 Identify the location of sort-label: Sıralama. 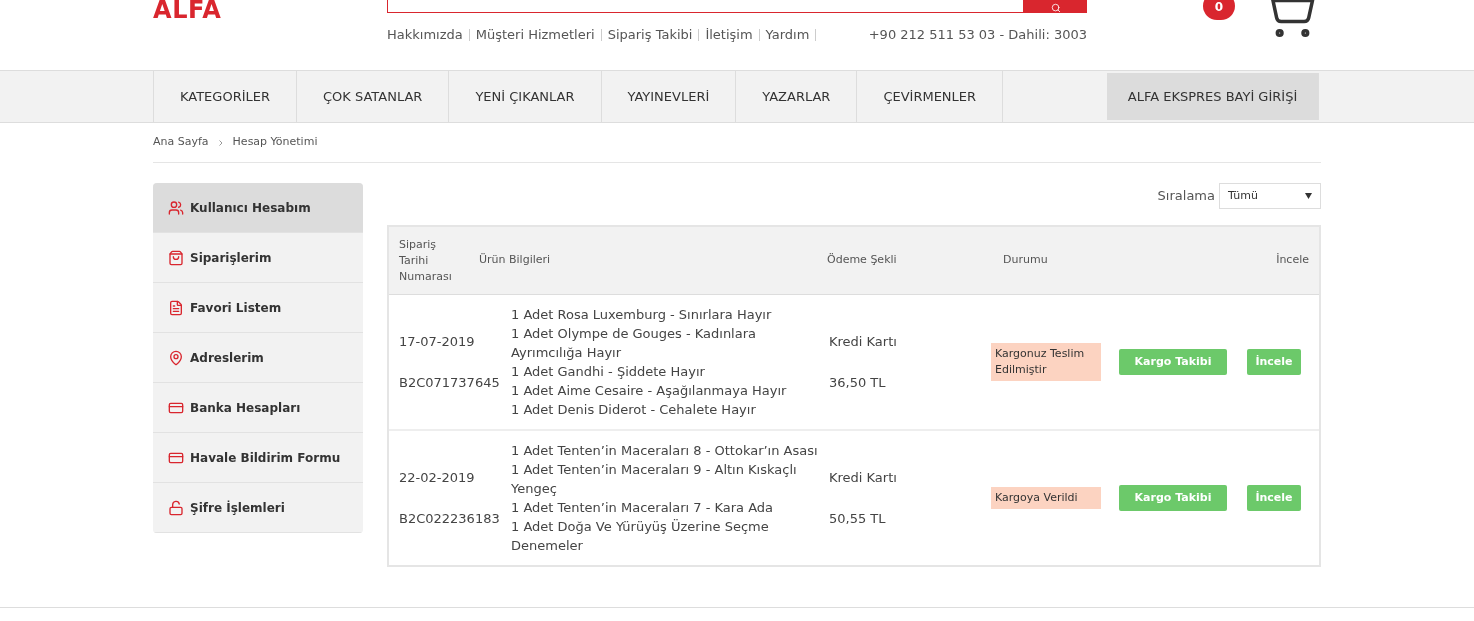
(1186, 196).